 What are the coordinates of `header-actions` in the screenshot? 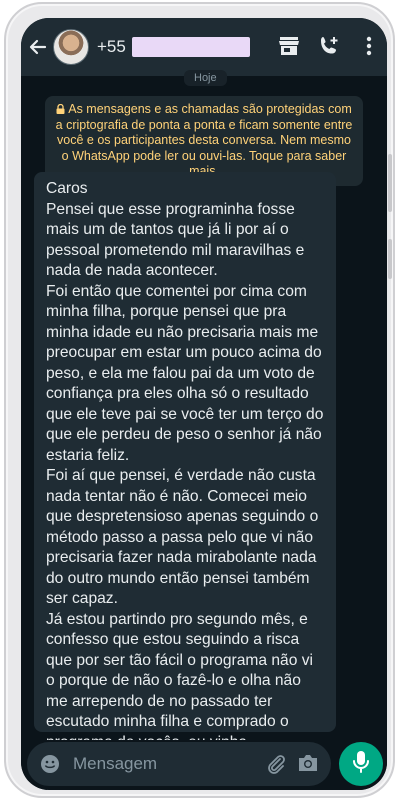 It's located at (329, 46).